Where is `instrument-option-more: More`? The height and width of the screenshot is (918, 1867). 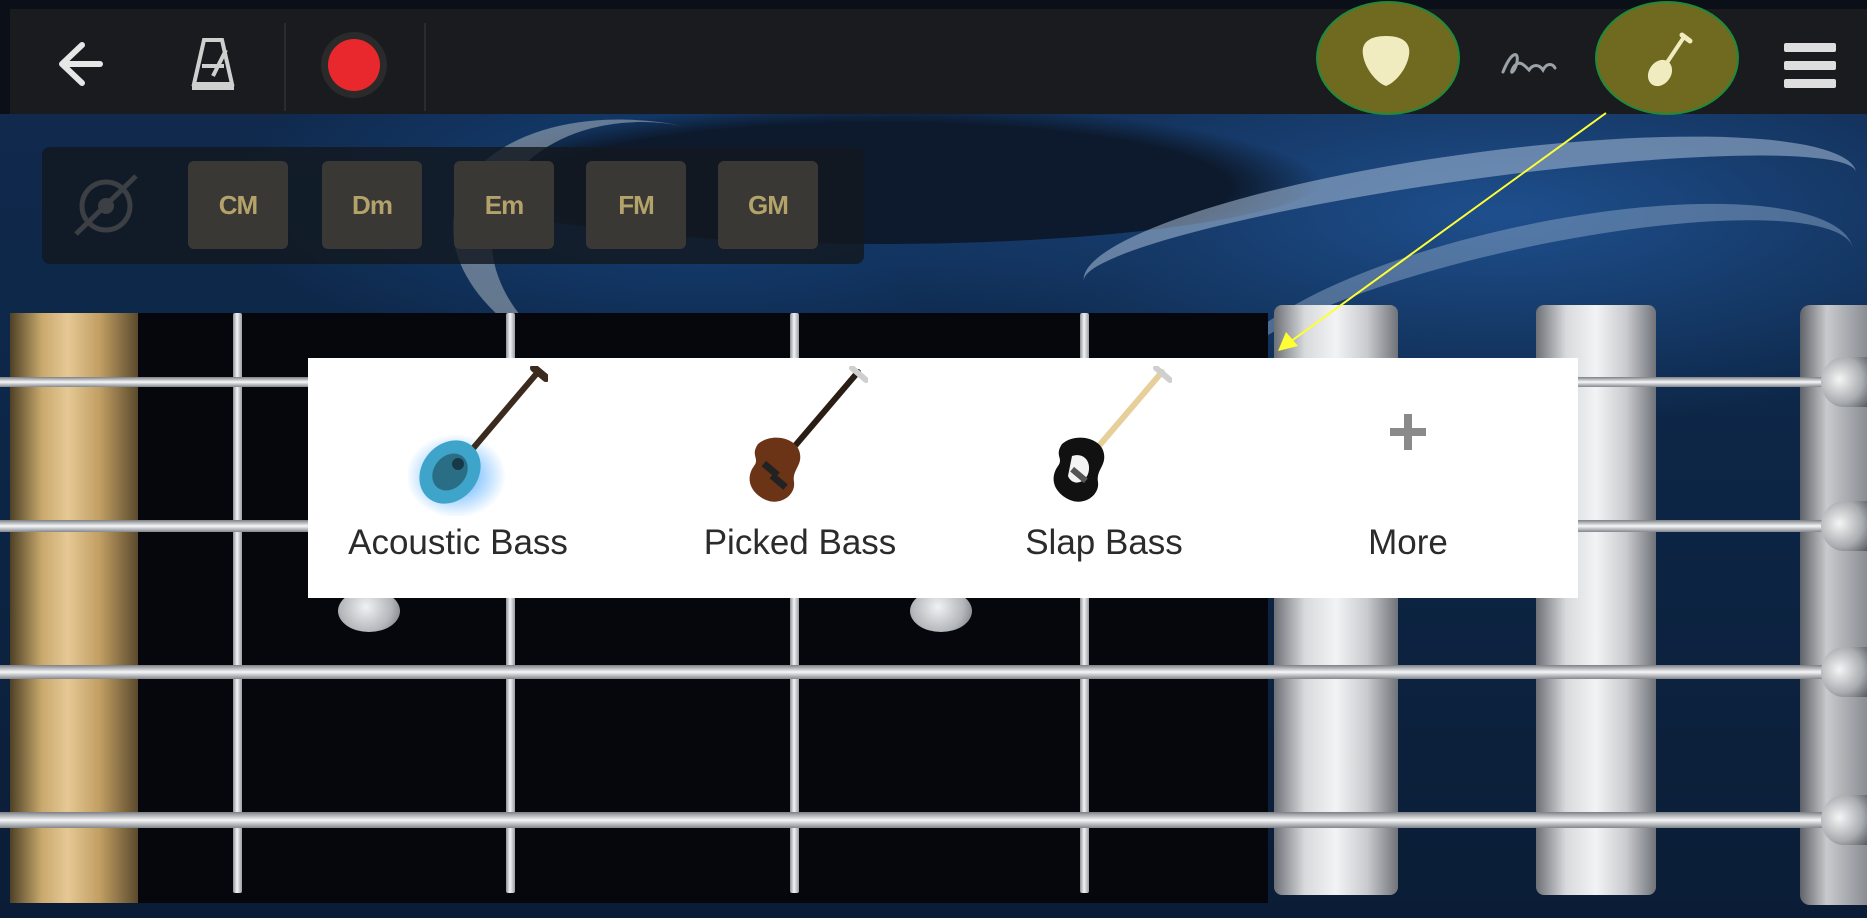
instrument-option-more: More is located at coordinates (1408, 478).